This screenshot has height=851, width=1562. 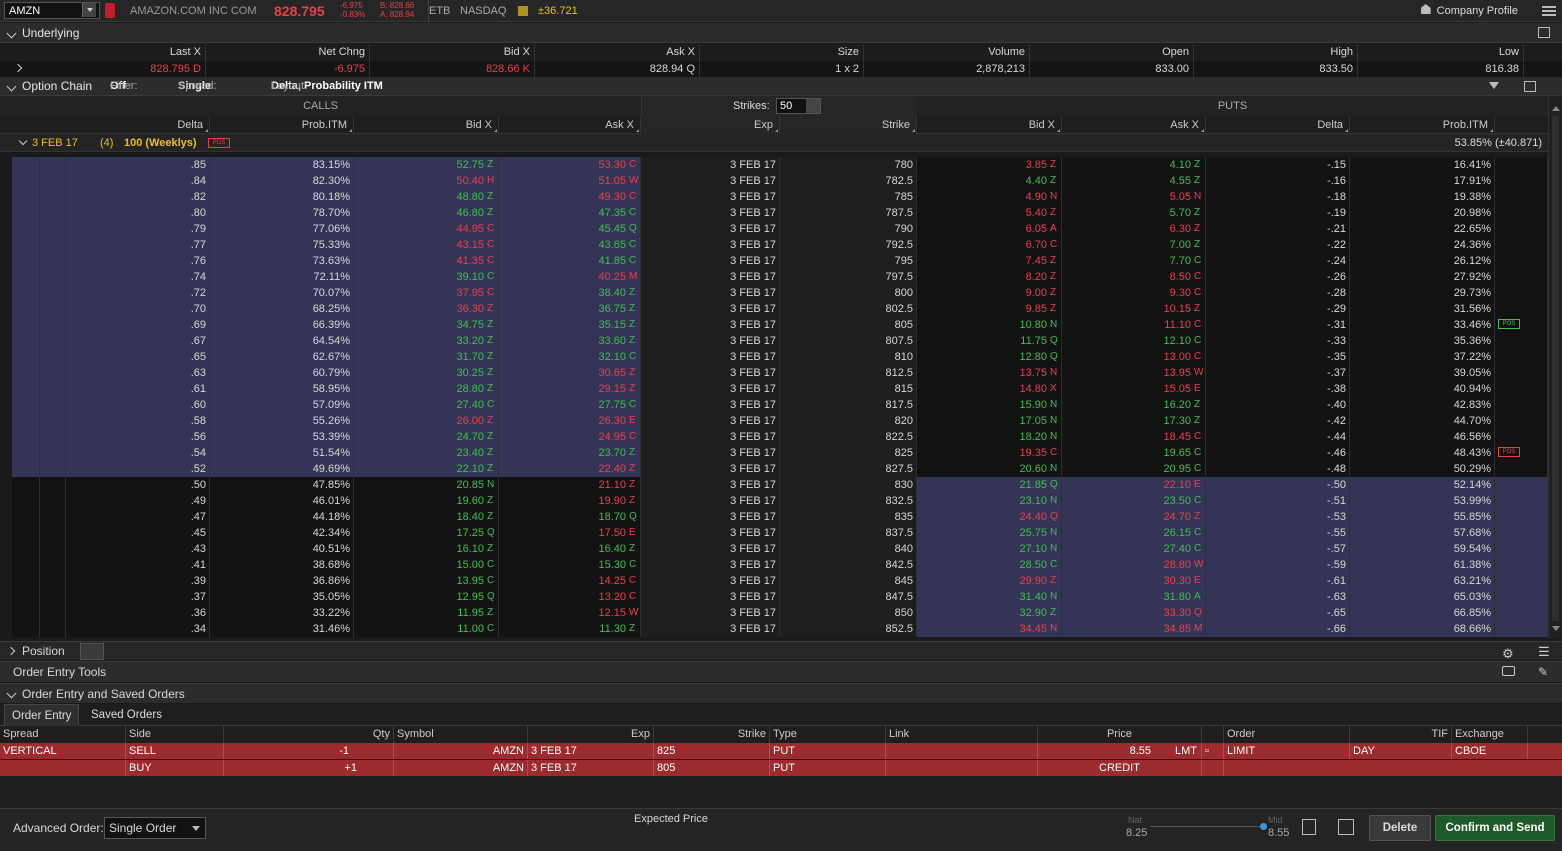 What do you see at coordinates (570, 613) in the screenshot?
I see `chain-cell: 12.15` at bounding box center [570, 613].